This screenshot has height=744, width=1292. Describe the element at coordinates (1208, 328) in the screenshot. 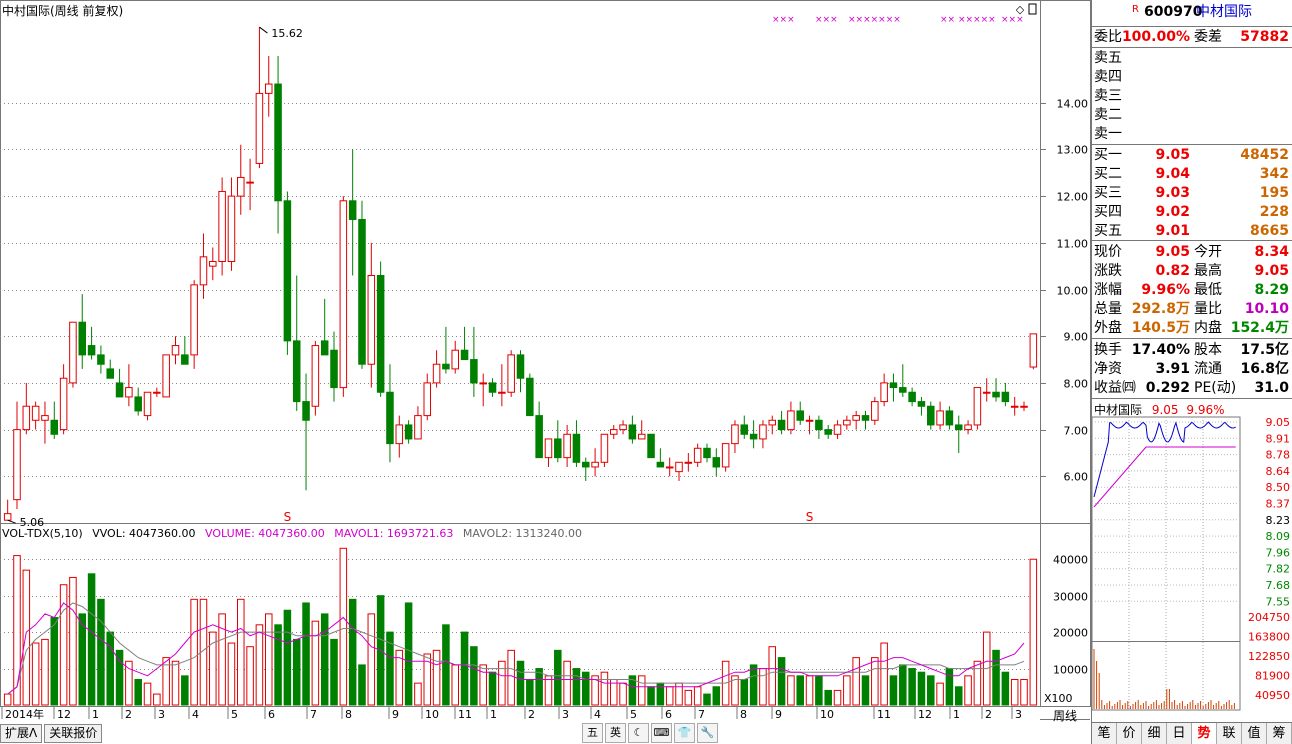

I see `stat-label-2: 内盘` at that location.